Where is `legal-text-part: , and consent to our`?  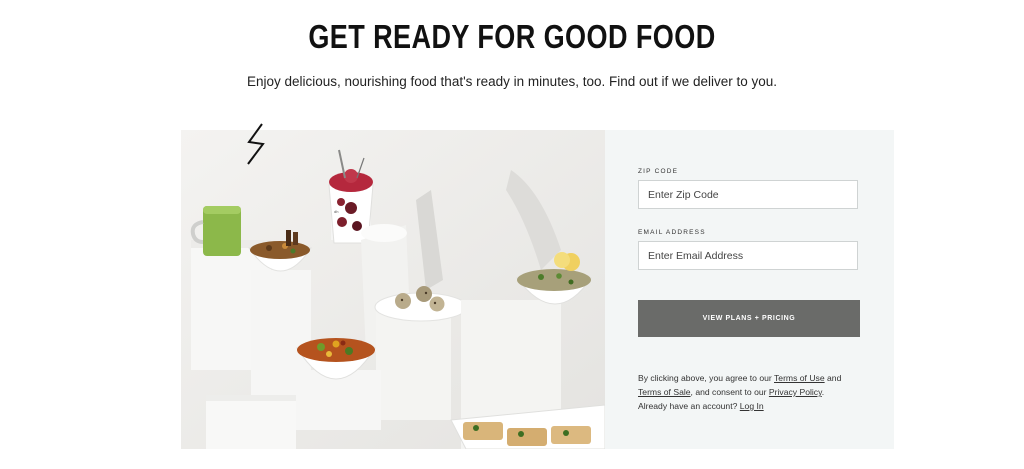
legal-text-part: , and consent to our is located at coordinates (729, 392).